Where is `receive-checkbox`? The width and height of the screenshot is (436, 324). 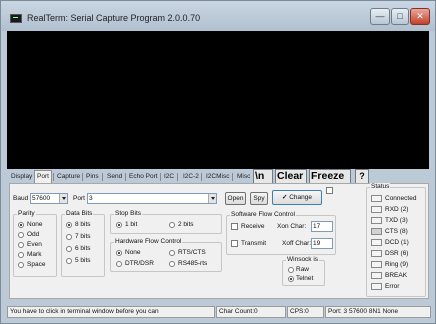 receive-checkbox is located at coordinates (234, 226).